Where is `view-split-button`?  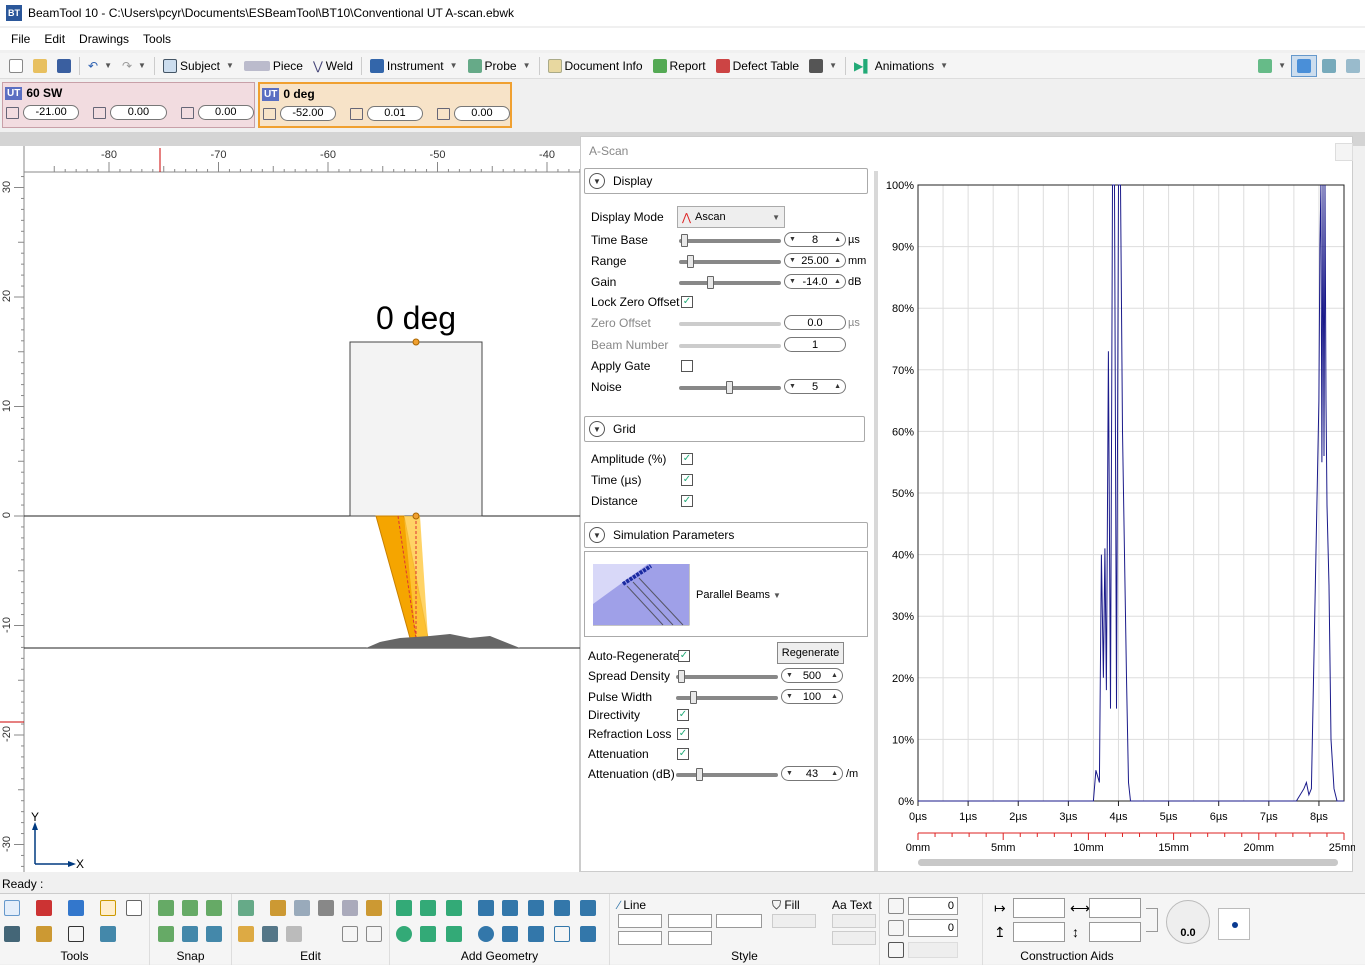
view-split-button is located at coordinates (1353, 66).